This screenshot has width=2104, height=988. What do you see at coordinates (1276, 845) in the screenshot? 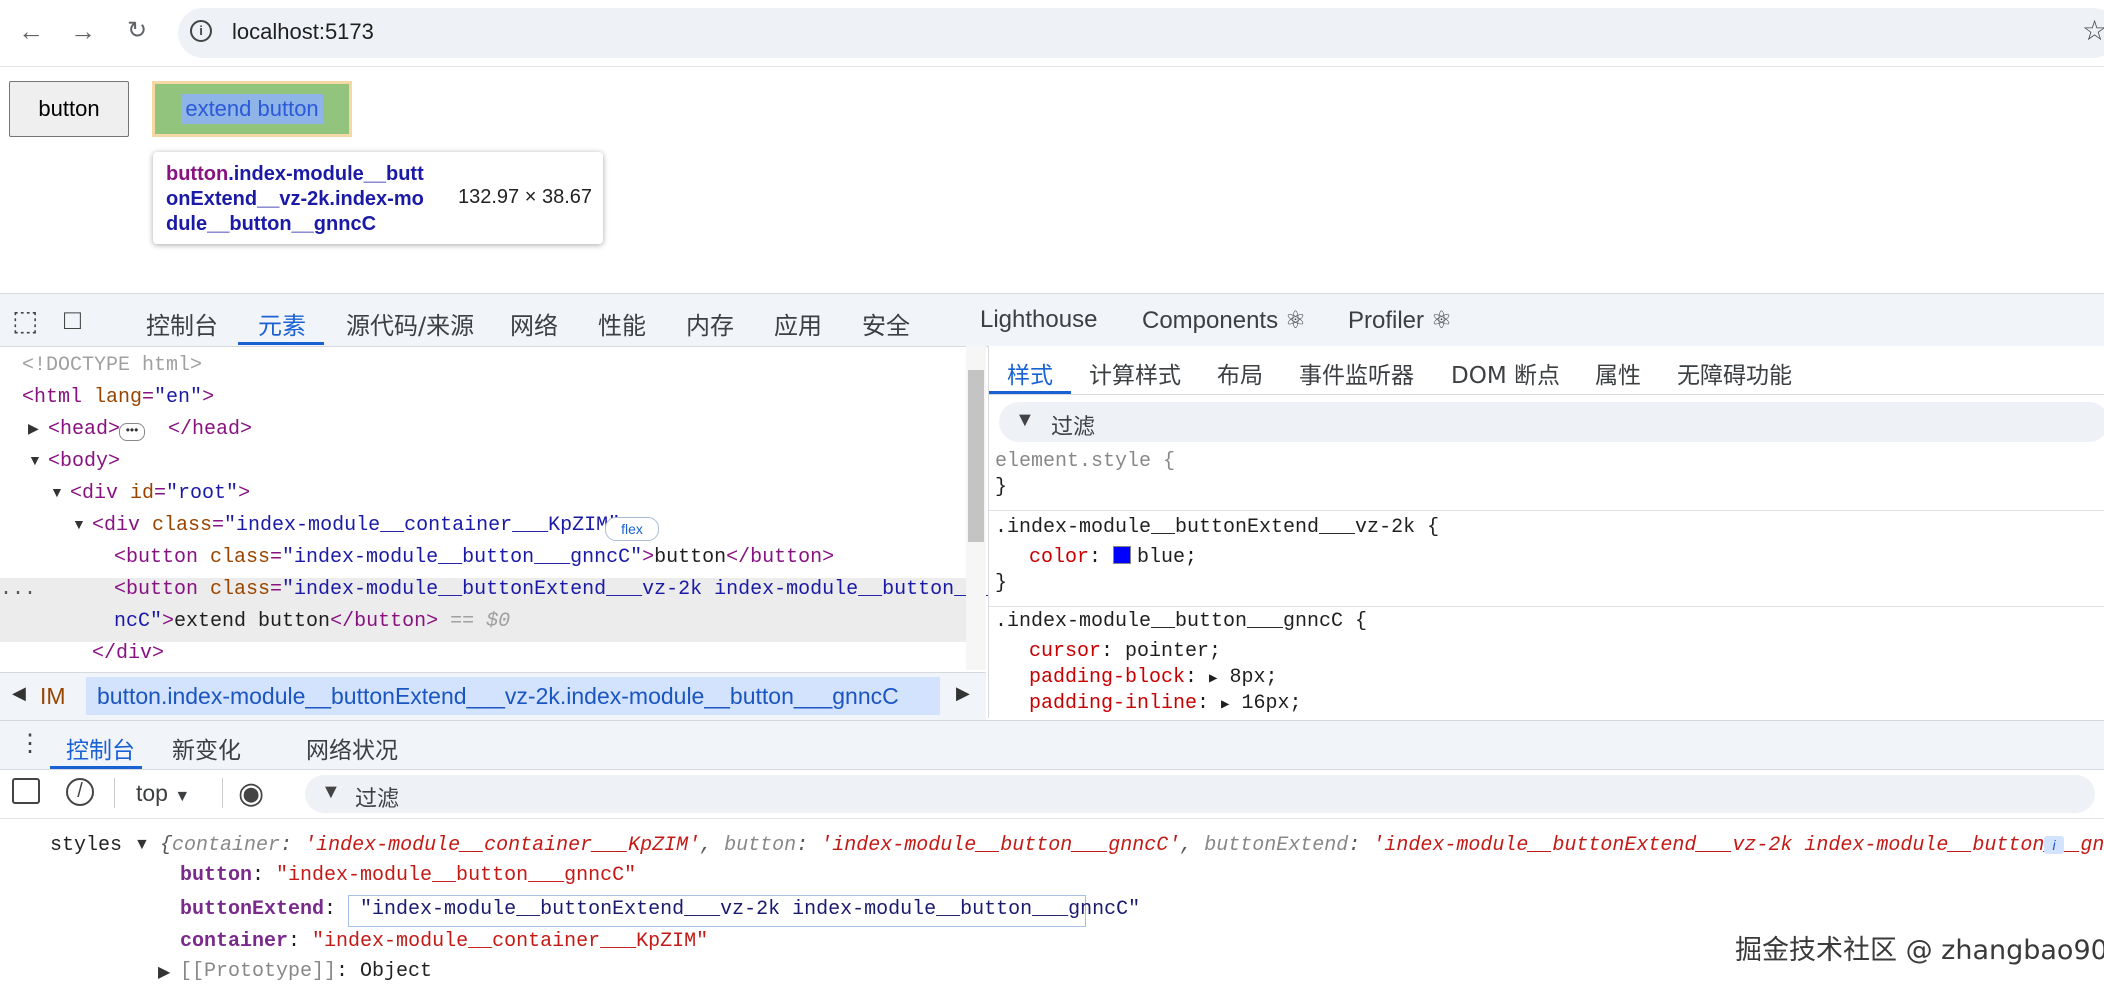
I see `summary-key: buttonExtend` at bounding box center [1276, 845].